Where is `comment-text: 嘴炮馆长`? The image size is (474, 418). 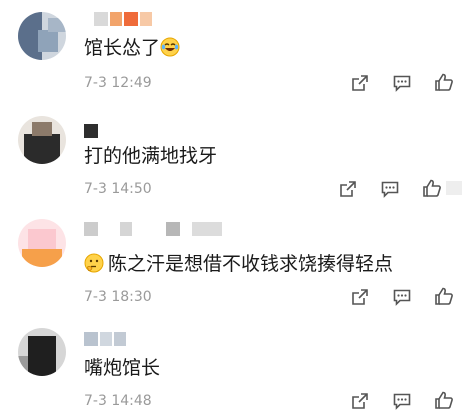
comment-text: 嘴炮馆长 is located at coordinates (122, 368).